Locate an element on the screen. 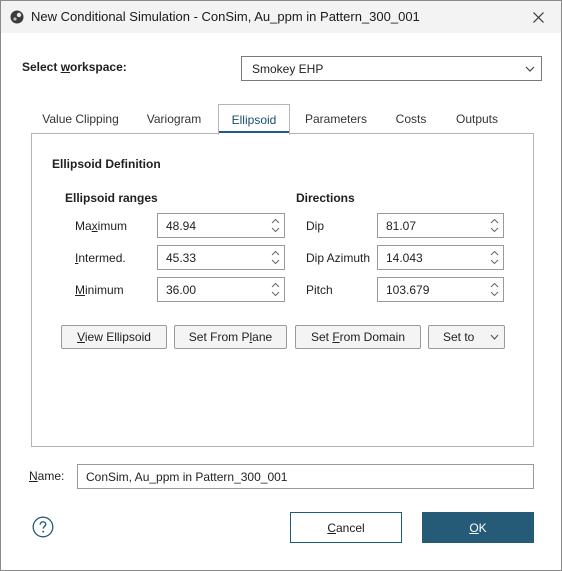 The width and height of the screenshot is (562, 571). pitch-spinbox: 103.679 is located at coordinates (440, 289).